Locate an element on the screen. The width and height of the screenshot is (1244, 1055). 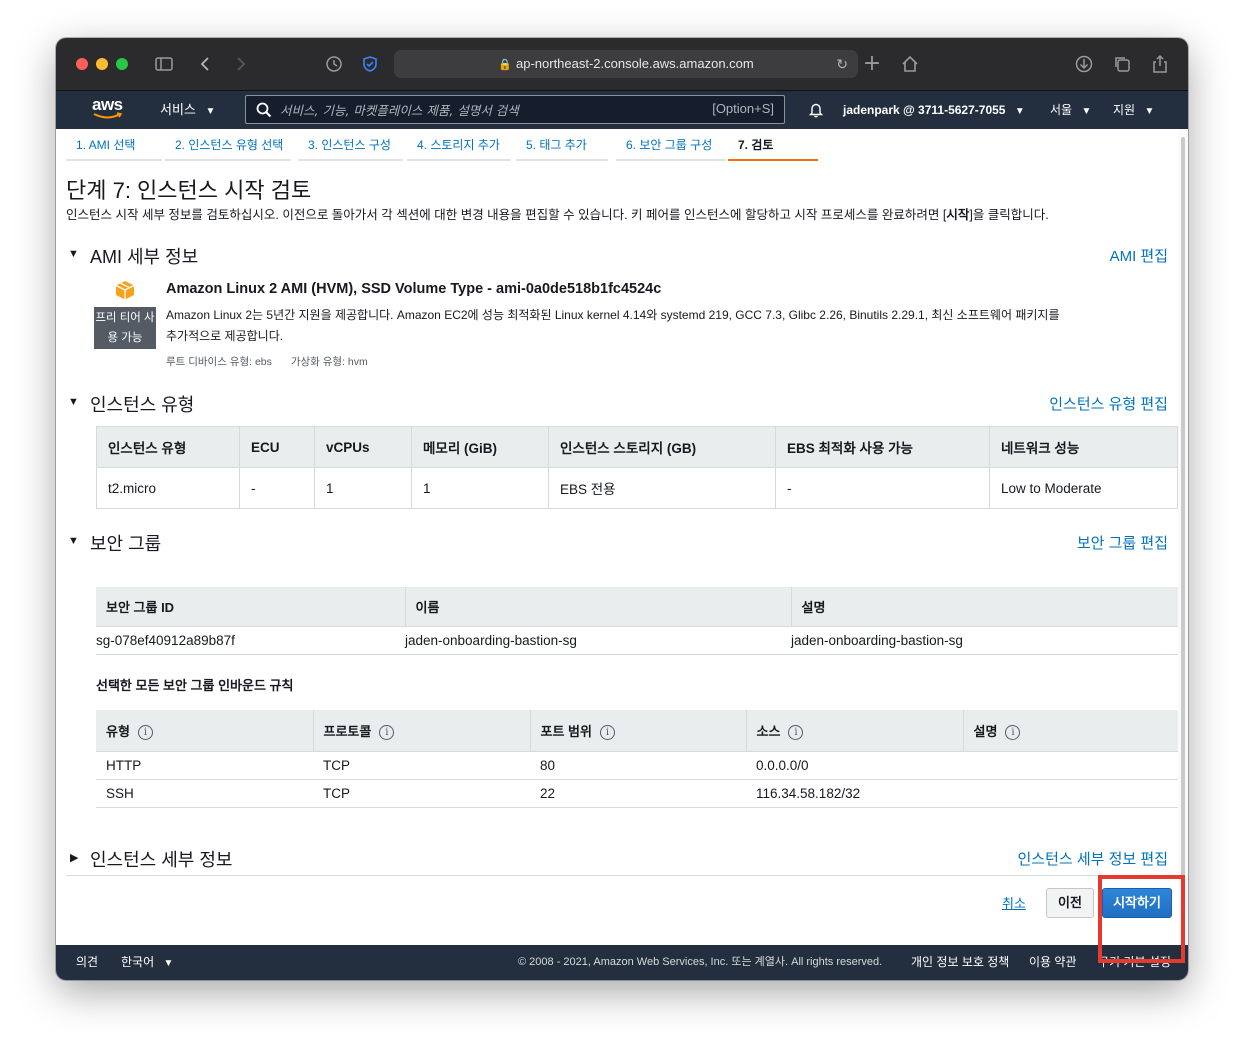
table-header-row: 유형 i 프로토콜 i 포트 범위 i 소스 i 설명 i is located at coordinates (637, 731).